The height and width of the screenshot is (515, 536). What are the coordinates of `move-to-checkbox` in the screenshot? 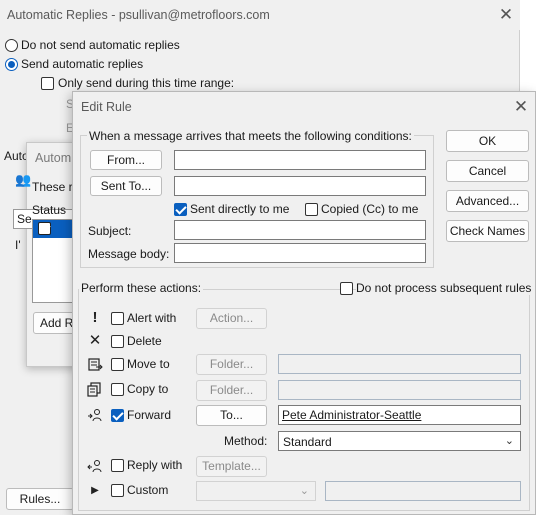 It's located at (117, 364).